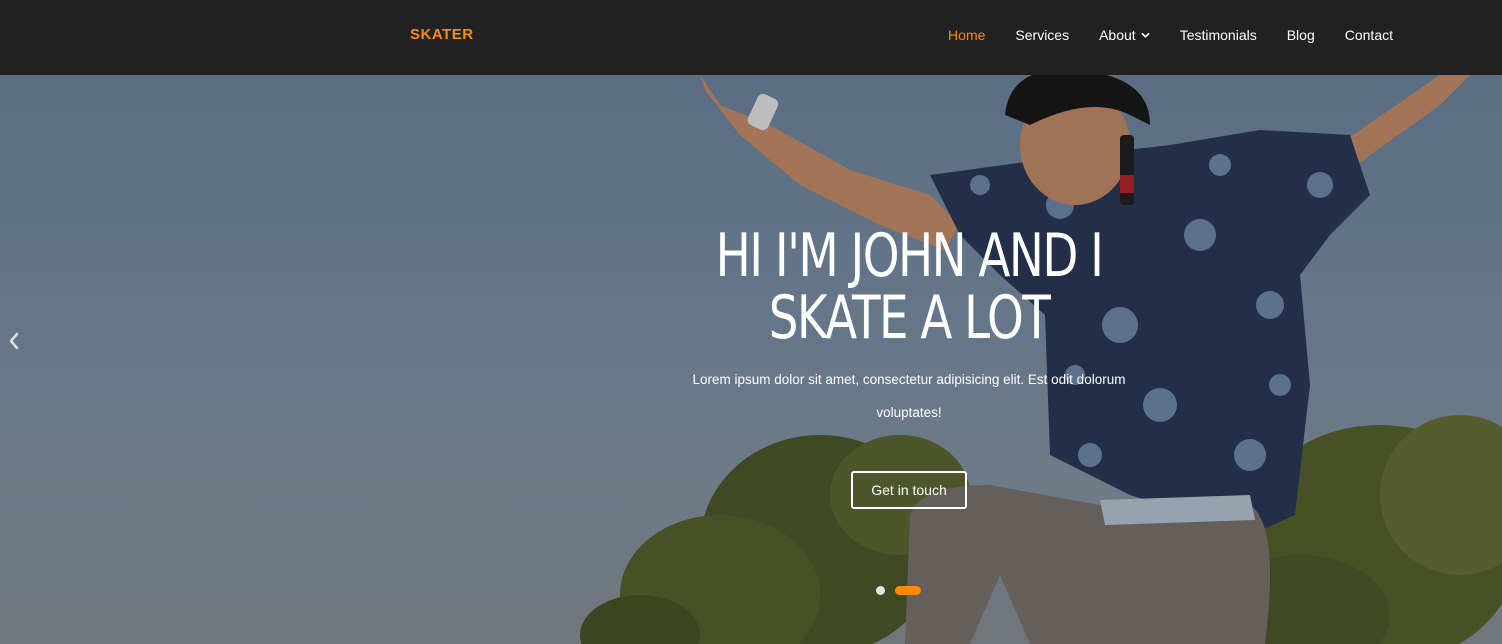 This screenshot has width=1502, height=644. Describe the element at coordinates (1117, 35) in the screenshot. I see `nav-about-label: About` at that location.